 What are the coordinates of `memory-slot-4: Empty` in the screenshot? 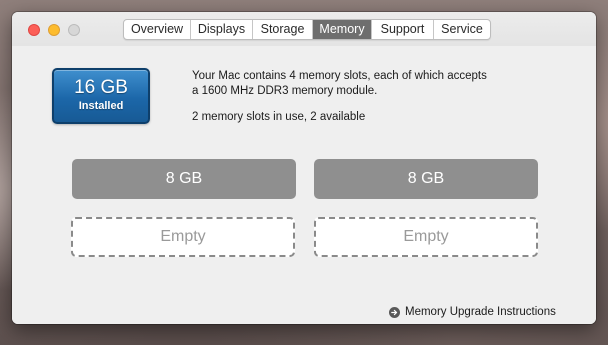 It's located at (426, 237).